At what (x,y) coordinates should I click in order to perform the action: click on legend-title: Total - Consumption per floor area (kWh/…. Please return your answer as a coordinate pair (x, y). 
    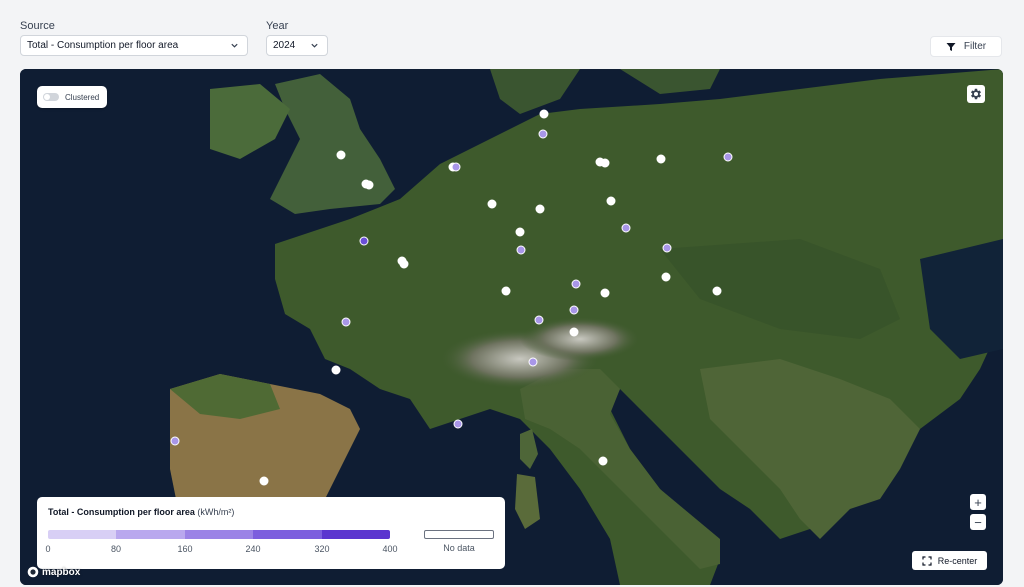
    Looking at the image, I should click on (271, 512).